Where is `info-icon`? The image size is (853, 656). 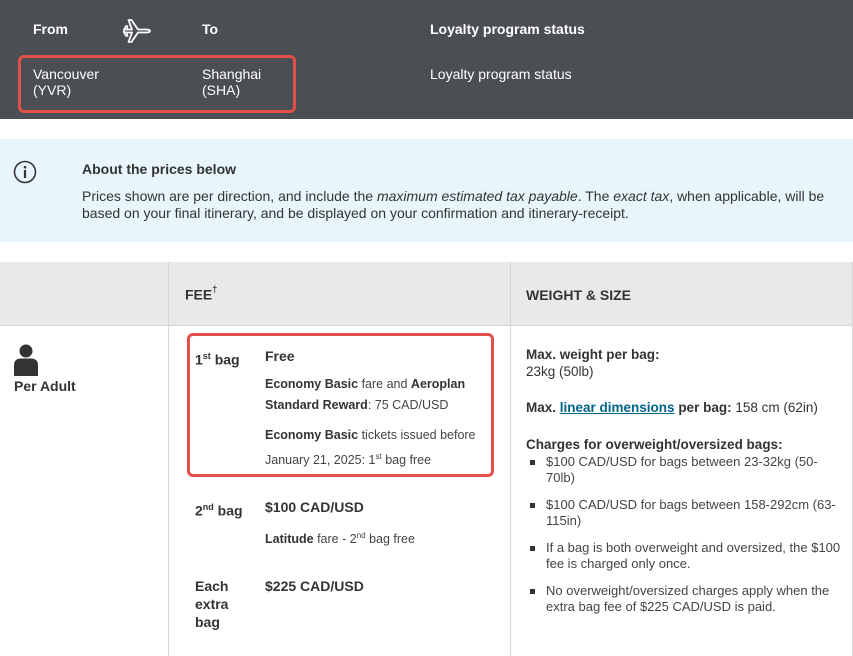 info-icon is located at coordinates (25, 172).